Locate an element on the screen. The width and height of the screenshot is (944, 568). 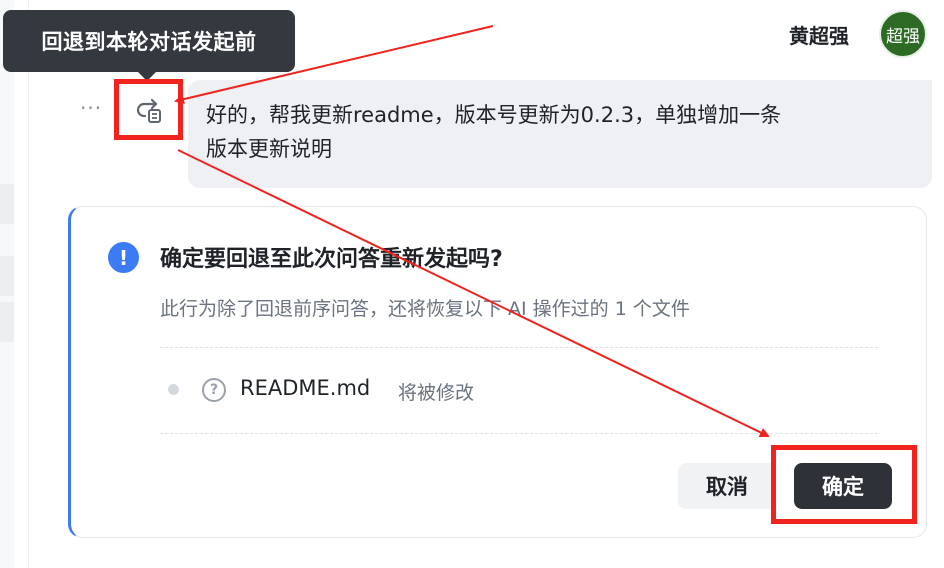
arrow-to-rollback is located at coordinates (334, 65).